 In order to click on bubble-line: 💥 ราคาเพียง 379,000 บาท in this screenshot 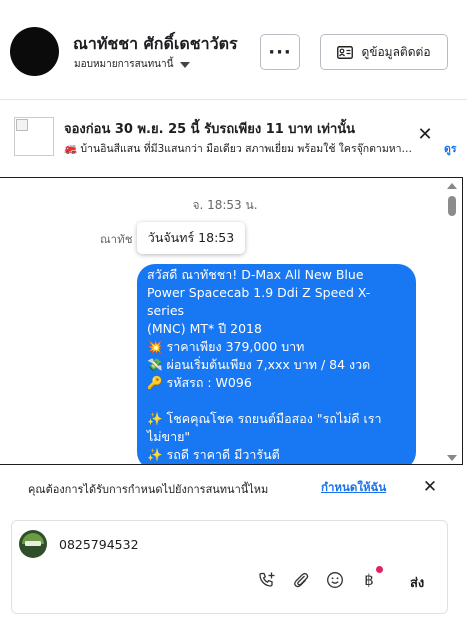, I will do `click(226, 346)`.